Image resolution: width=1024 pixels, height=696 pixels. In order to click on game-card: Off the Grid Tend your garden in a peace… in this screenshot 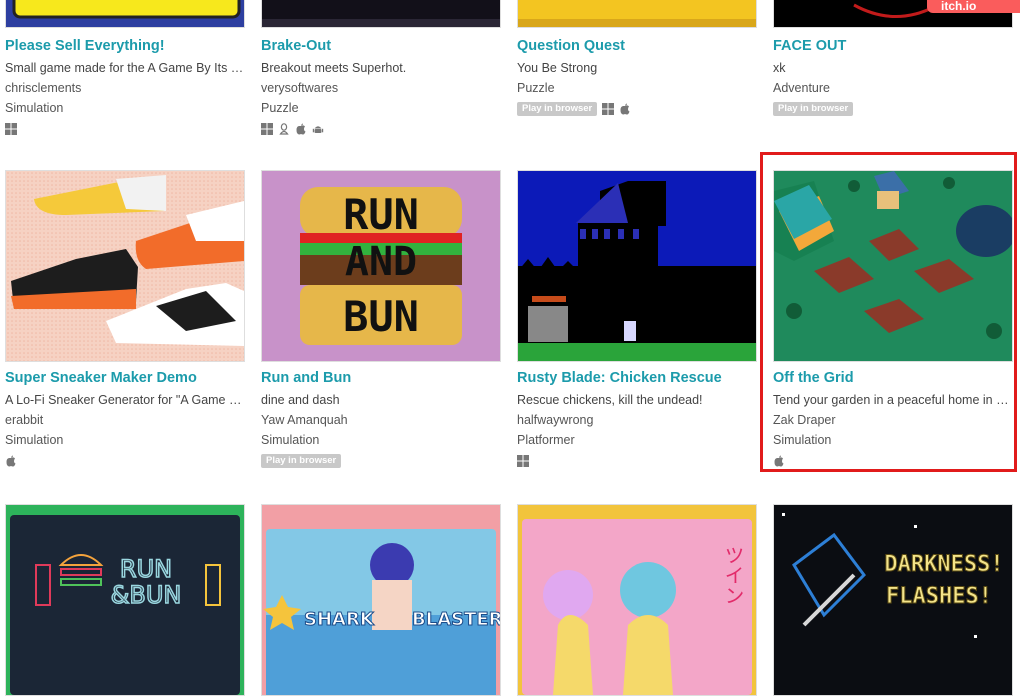, I will do `click(893, 320)`.